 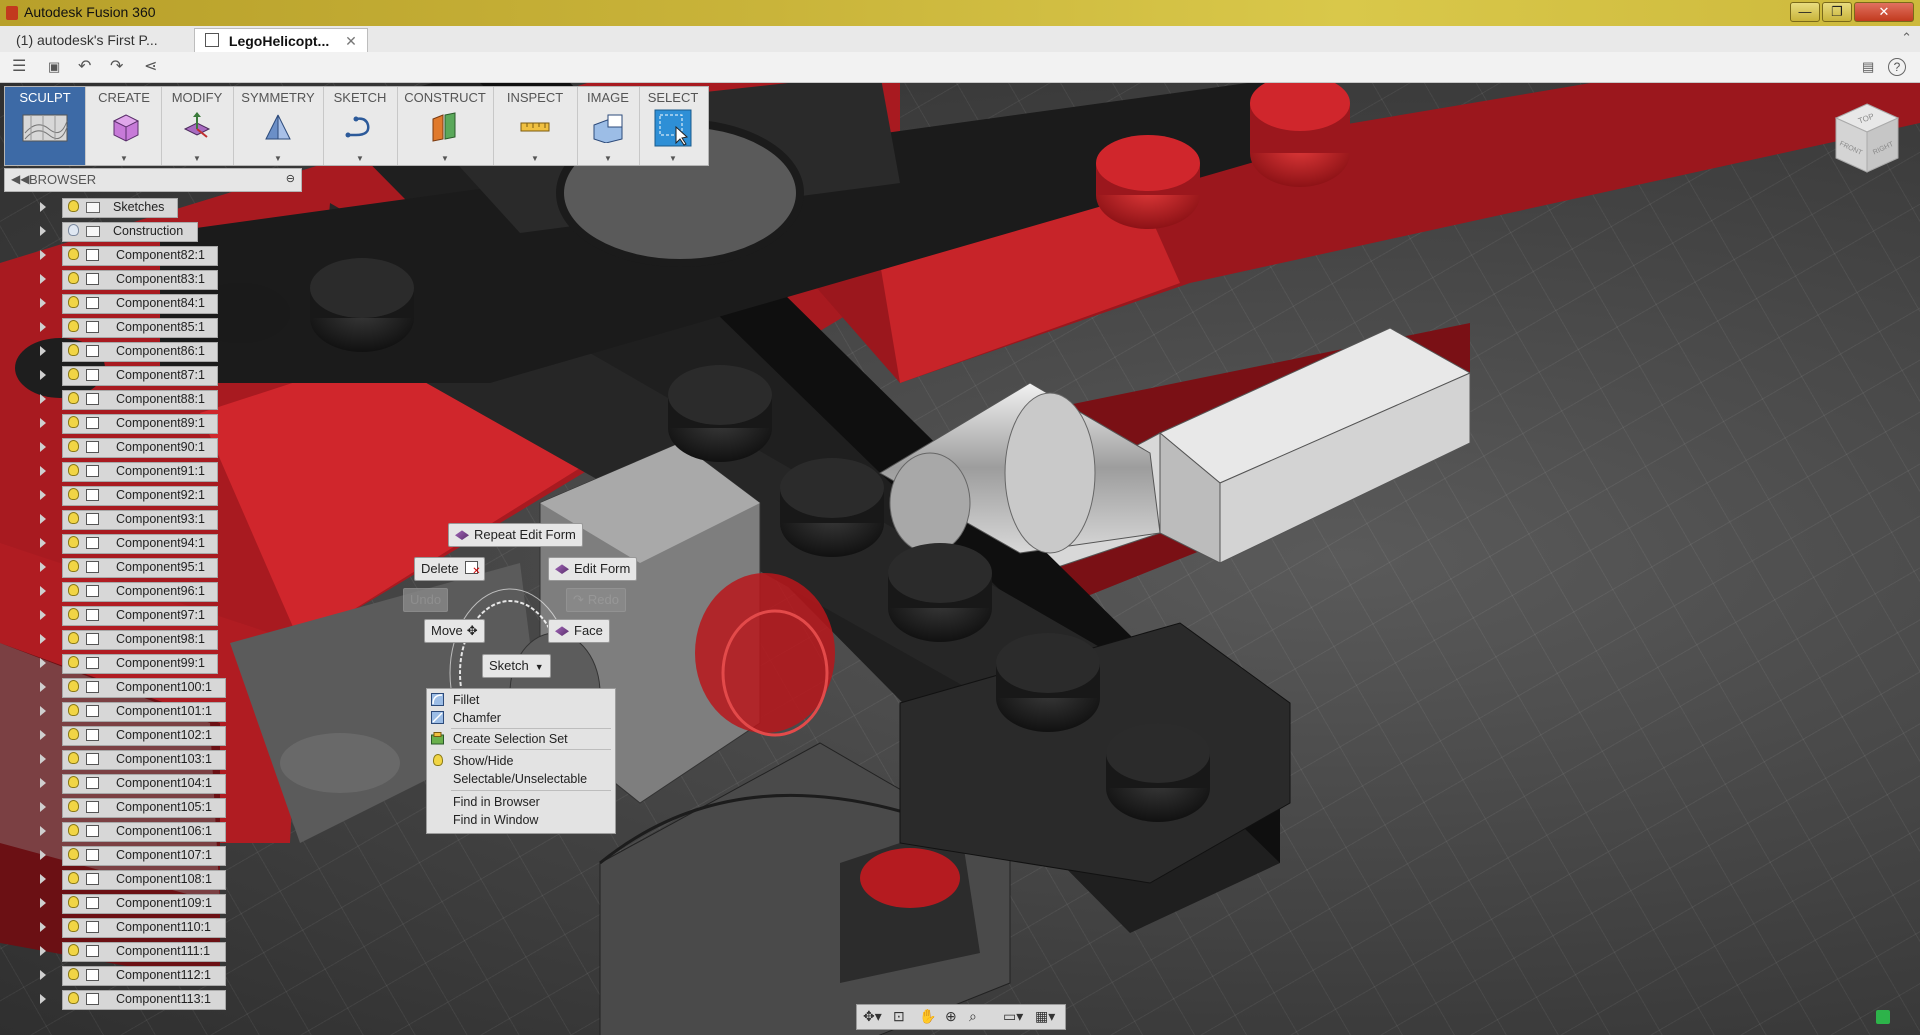 I want to click on marking-menu-face: Face, so click(x=579, y=631).